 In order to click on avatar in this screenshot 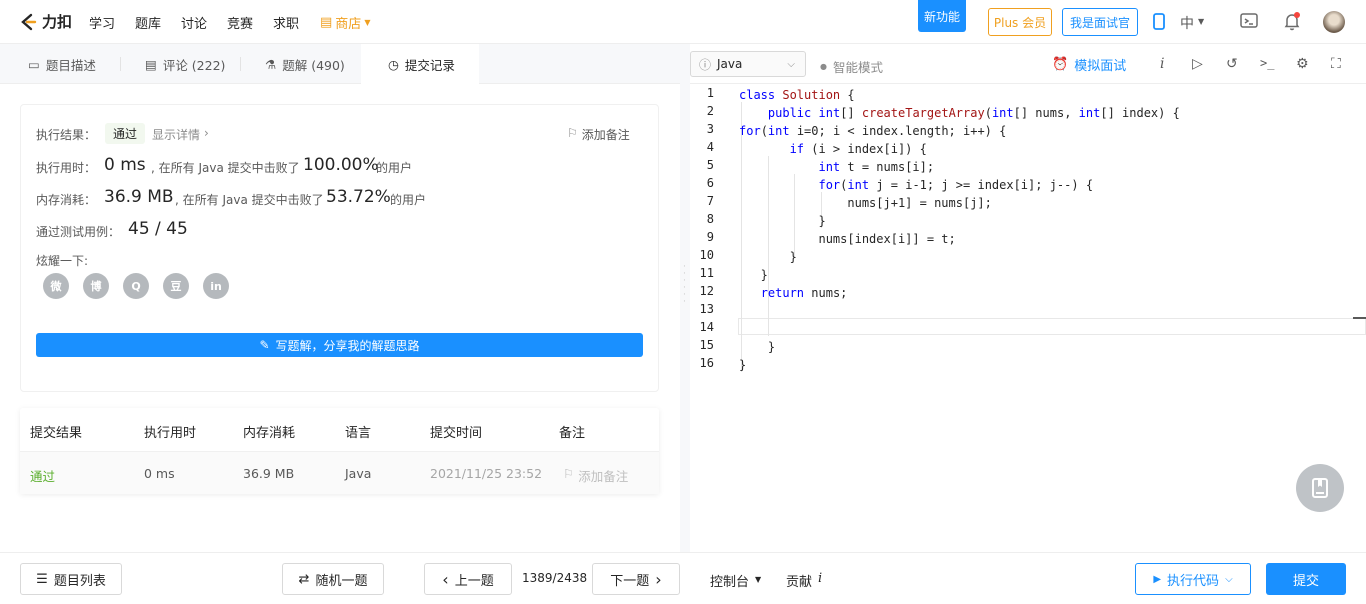, I will do `click(1334, 22)`.